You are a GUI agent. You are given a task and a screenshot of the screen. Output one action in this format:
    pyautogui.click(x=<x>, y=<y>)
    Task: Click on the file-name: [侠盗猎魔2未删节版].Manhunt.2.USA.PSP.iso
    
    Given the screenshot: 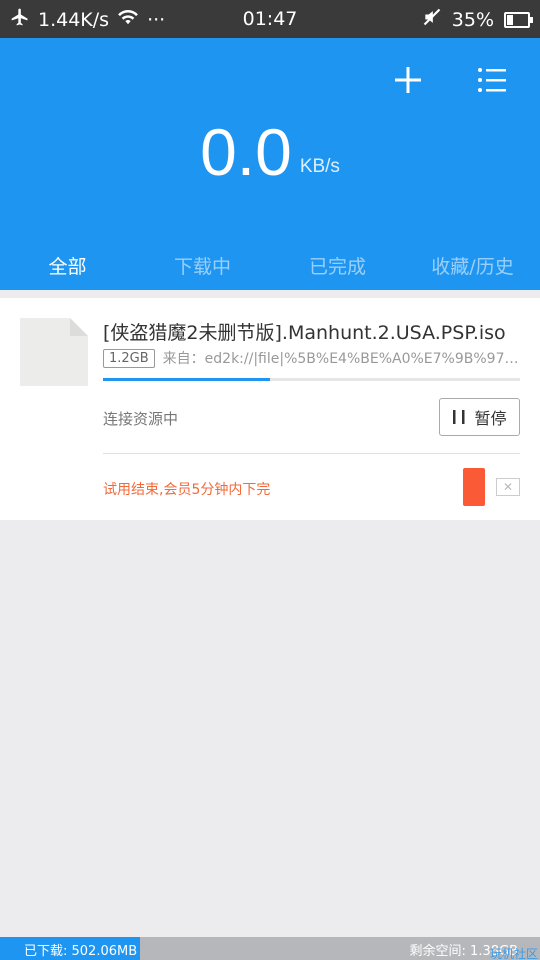 What is the action you would take?
    pyautogui.click(x=304, y=333)
    